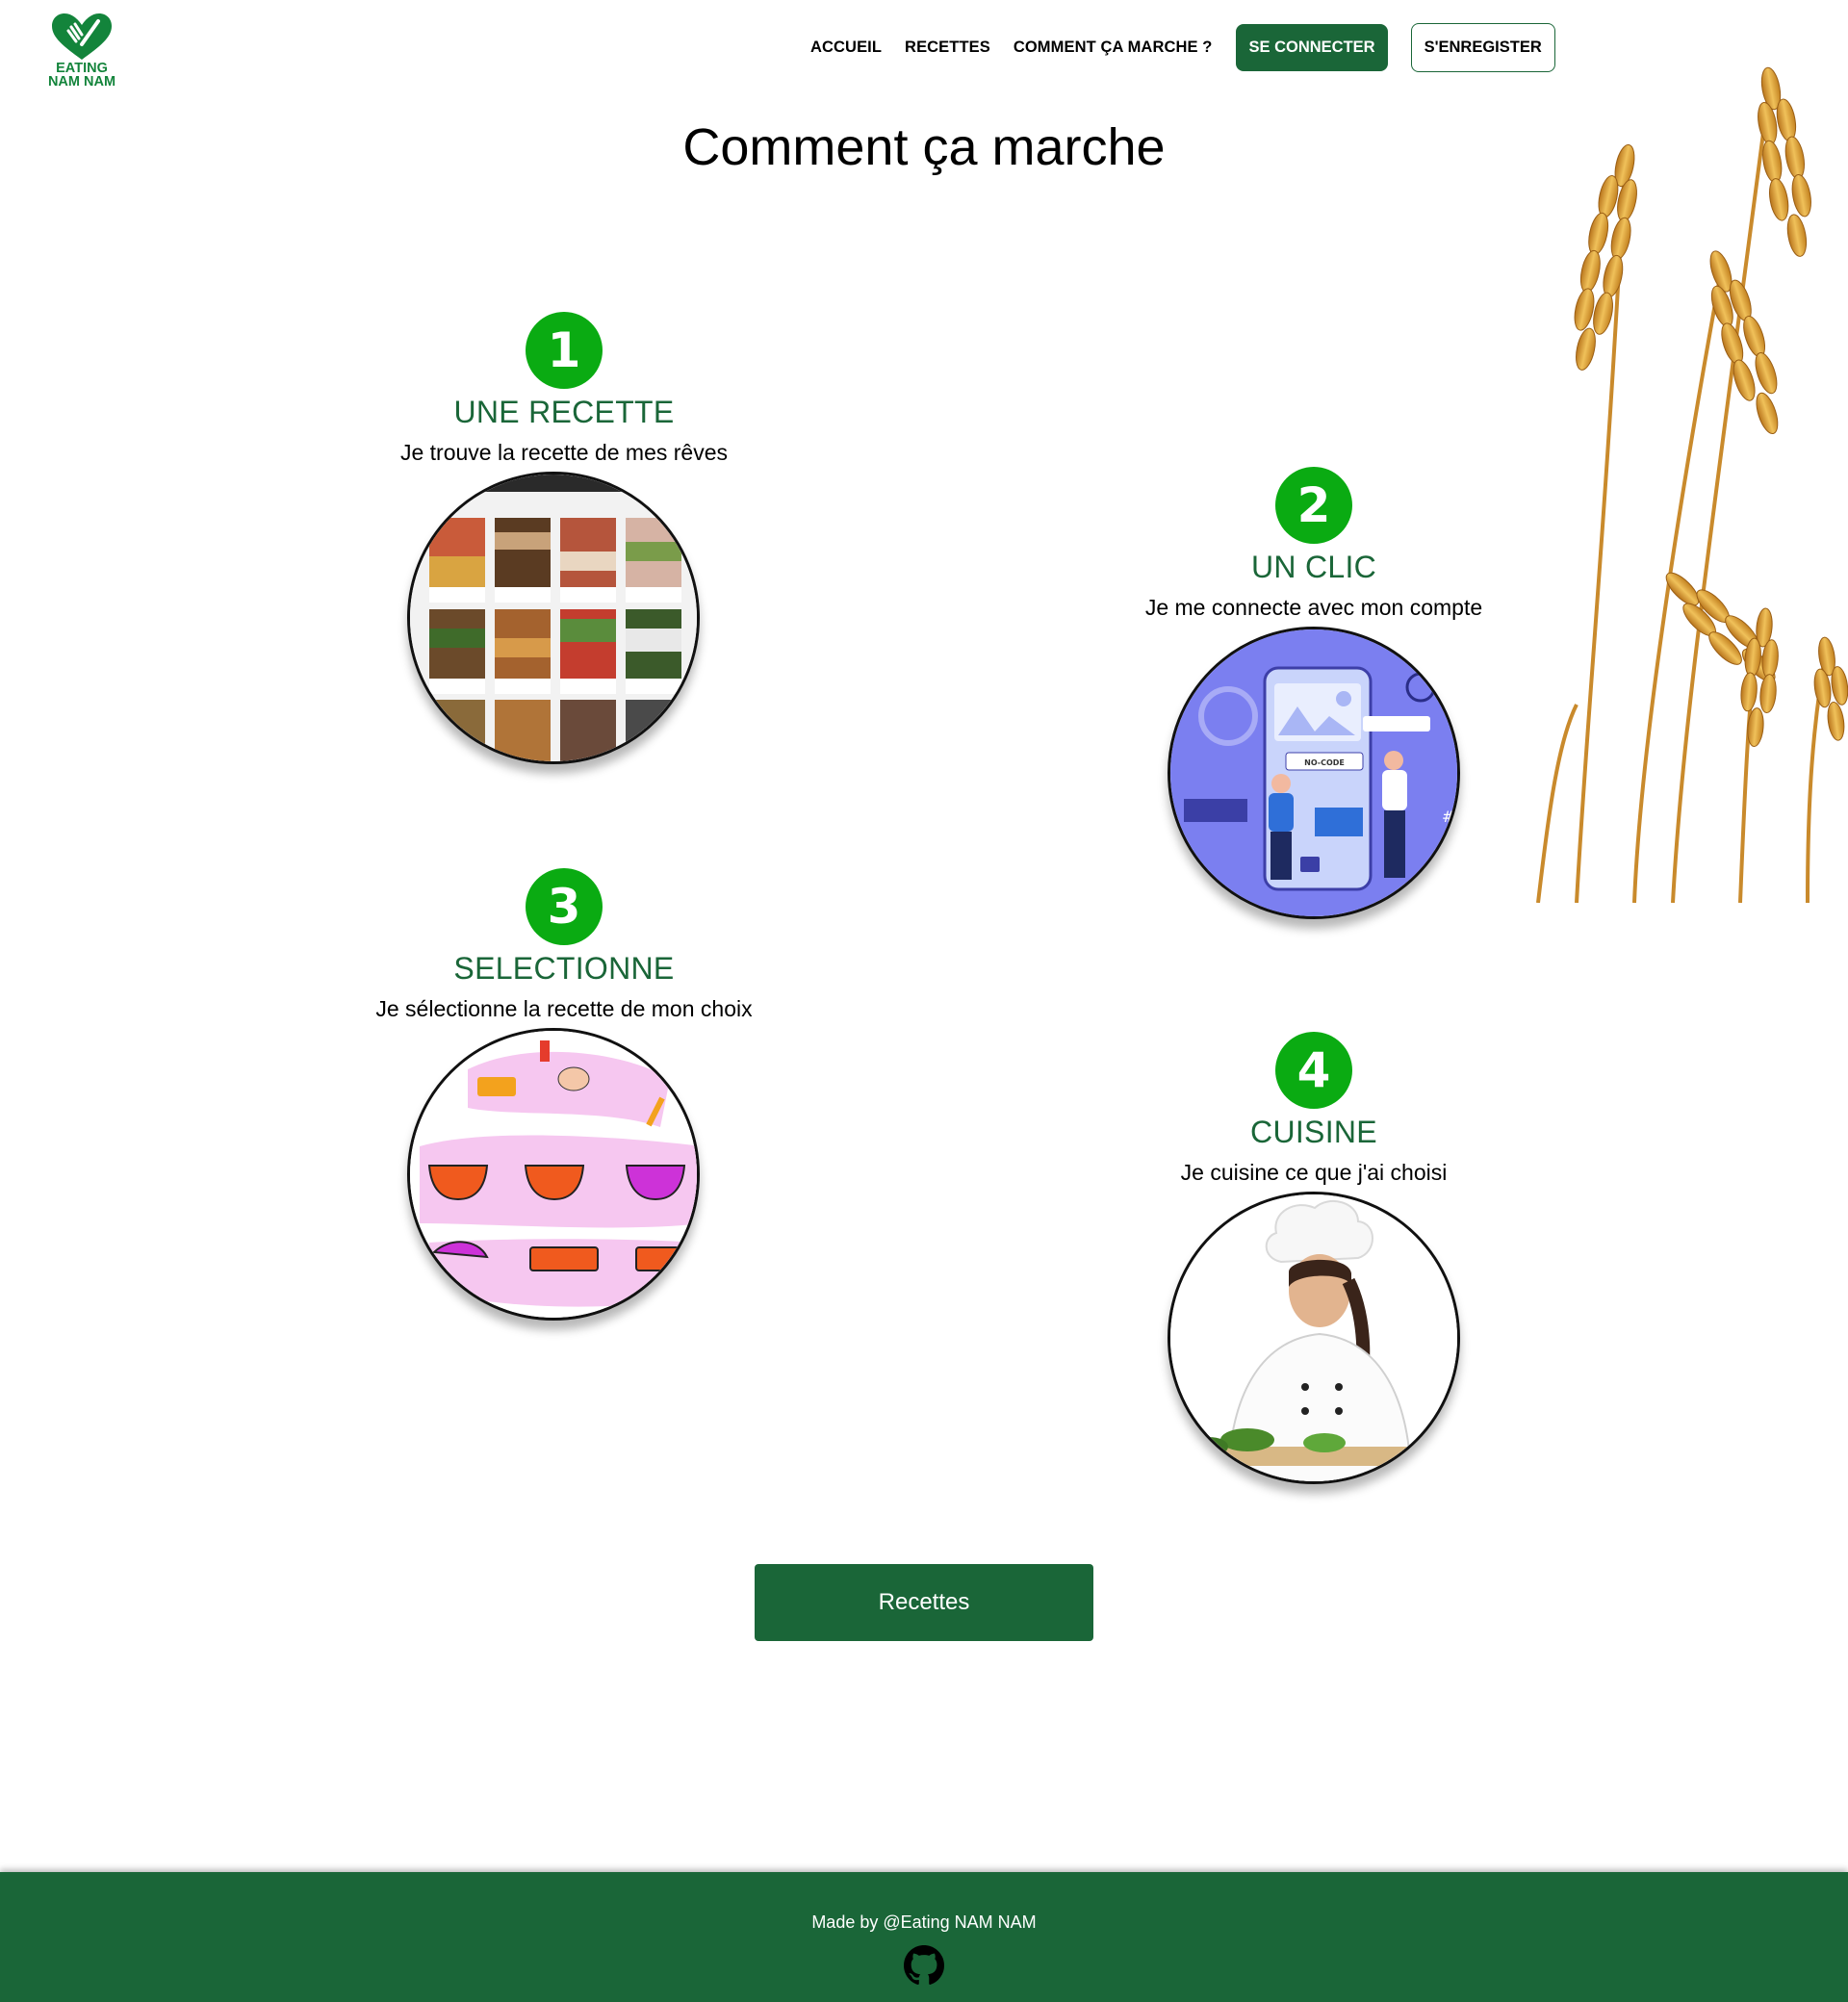 The height and width of the screenshot is (2002, 1848). What do you see at coordinates (924, 1922) in the screenshot?
I see `footer-credit: Made by @Eating NAM NAM` at bounding box center [924, 1922].